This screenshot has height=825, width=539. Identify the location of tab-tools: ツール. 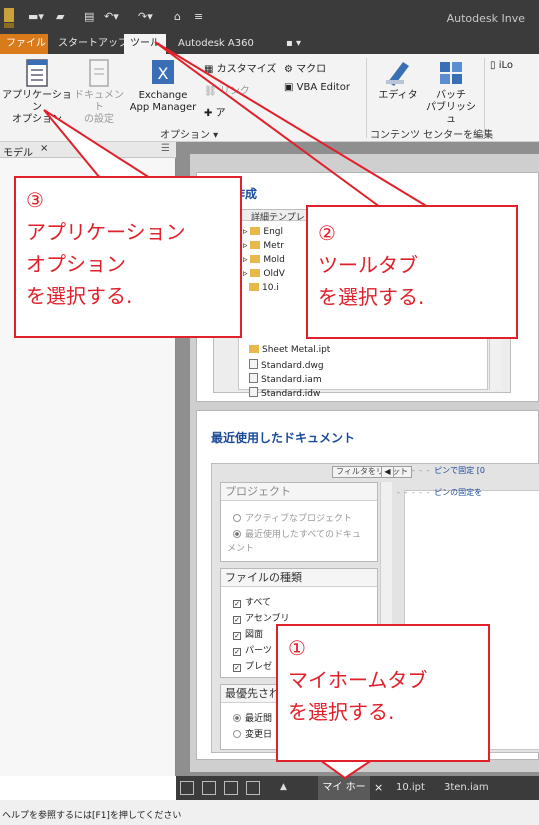
(145, 44).